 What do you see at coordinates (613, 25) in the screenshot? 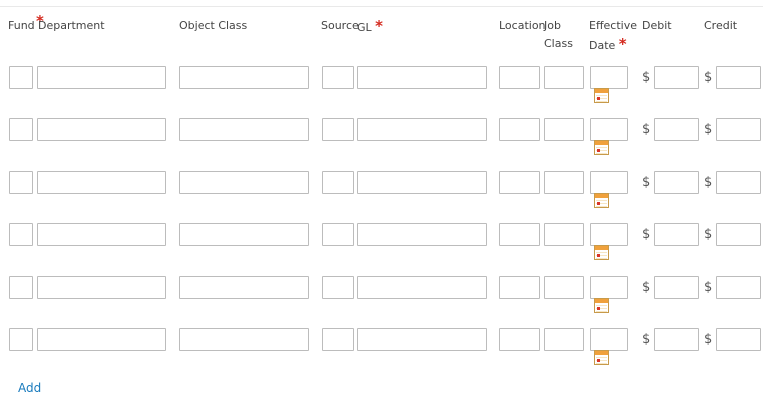
I see `header-effective: Effective` at bounding box center [613, 25].